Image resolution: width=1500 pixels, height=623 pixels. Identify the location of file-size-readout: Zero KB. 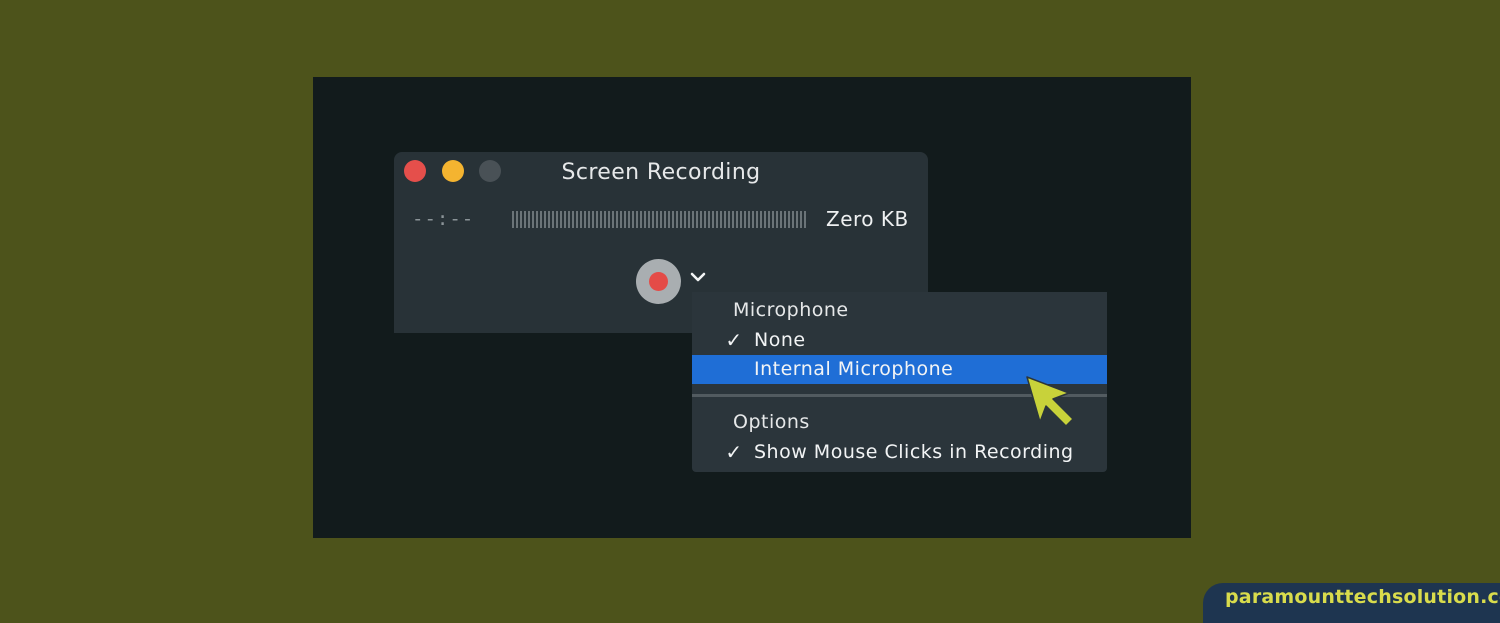
(867, 219).